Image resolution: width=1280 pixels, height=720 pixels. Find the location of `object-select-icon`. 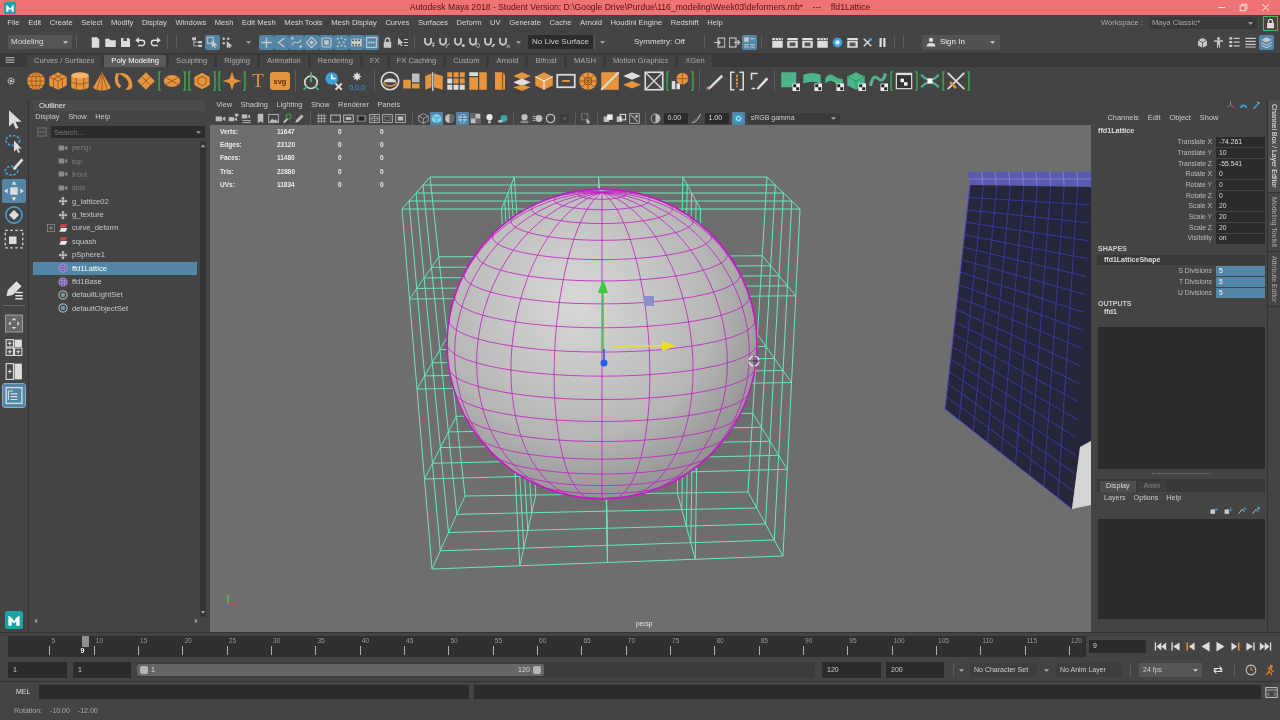

object-select-icon is located at coordinates (212, 42).